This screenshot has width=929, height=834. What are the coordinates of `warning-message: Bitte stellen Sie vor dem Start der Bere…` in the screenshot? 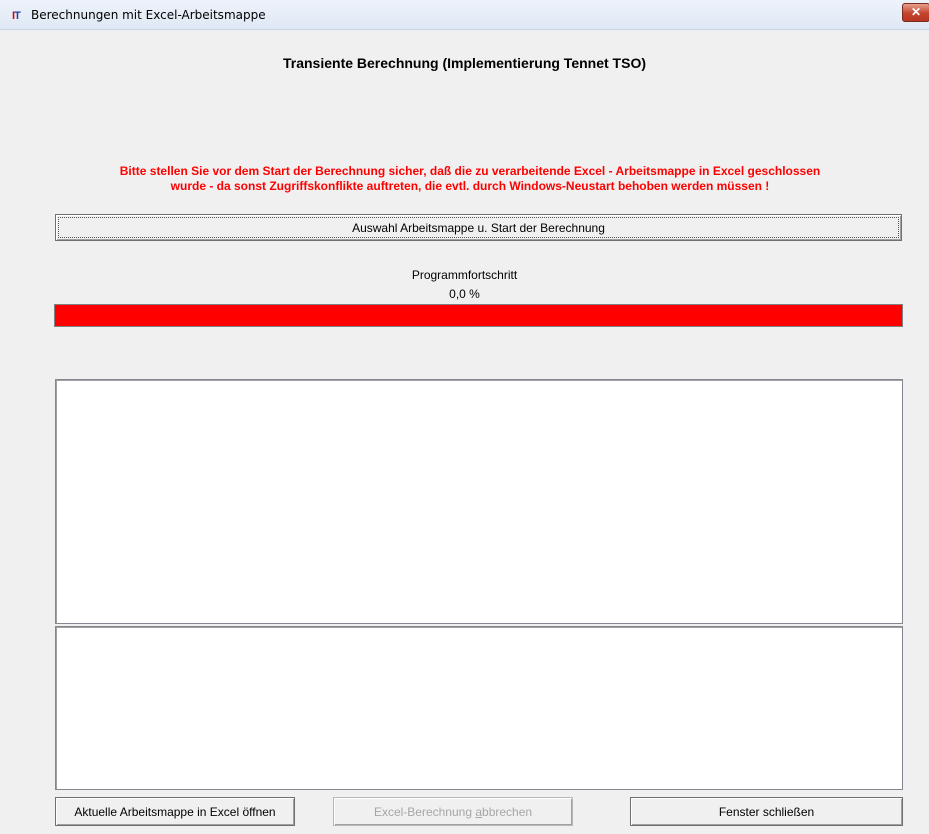 It's located at (470, 179).